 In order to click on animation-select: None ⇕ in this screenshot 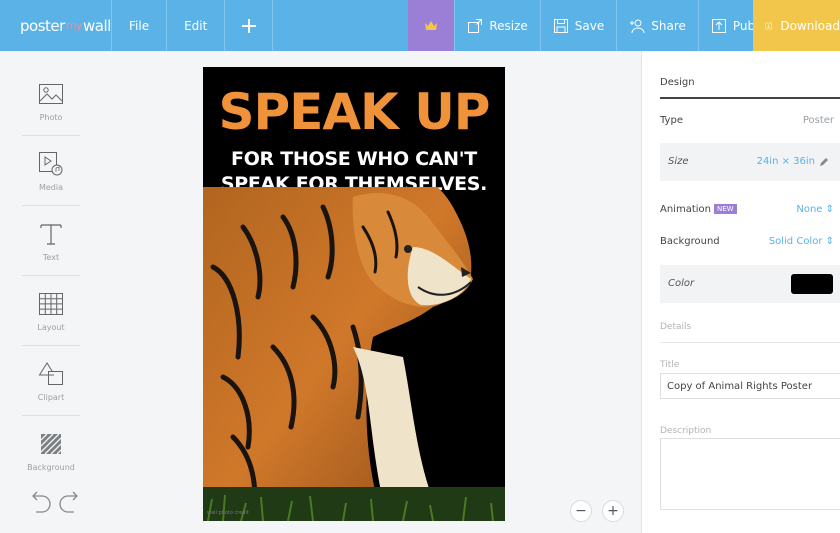, I will do `click(815, 209)`.